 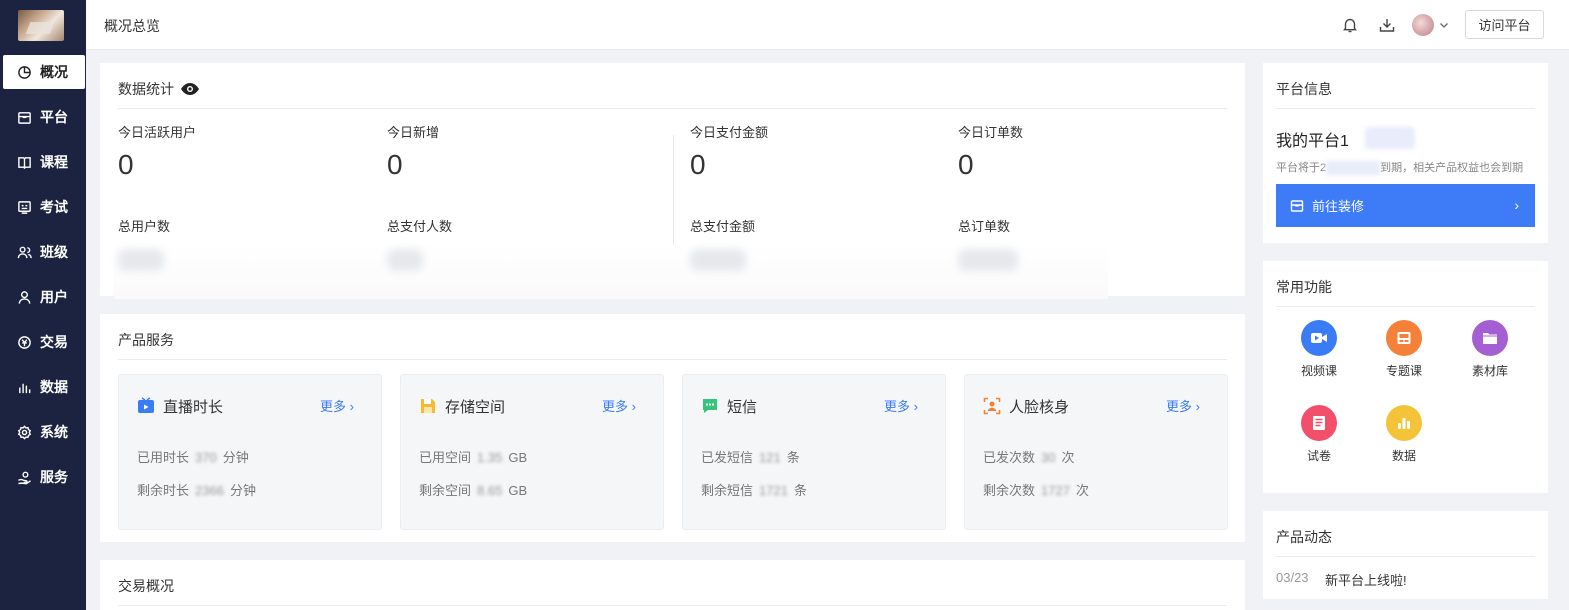 What do you see at coordinates (146, 406) in the screenshot?
I see `tv-icon` at bounding box center [146, 406].